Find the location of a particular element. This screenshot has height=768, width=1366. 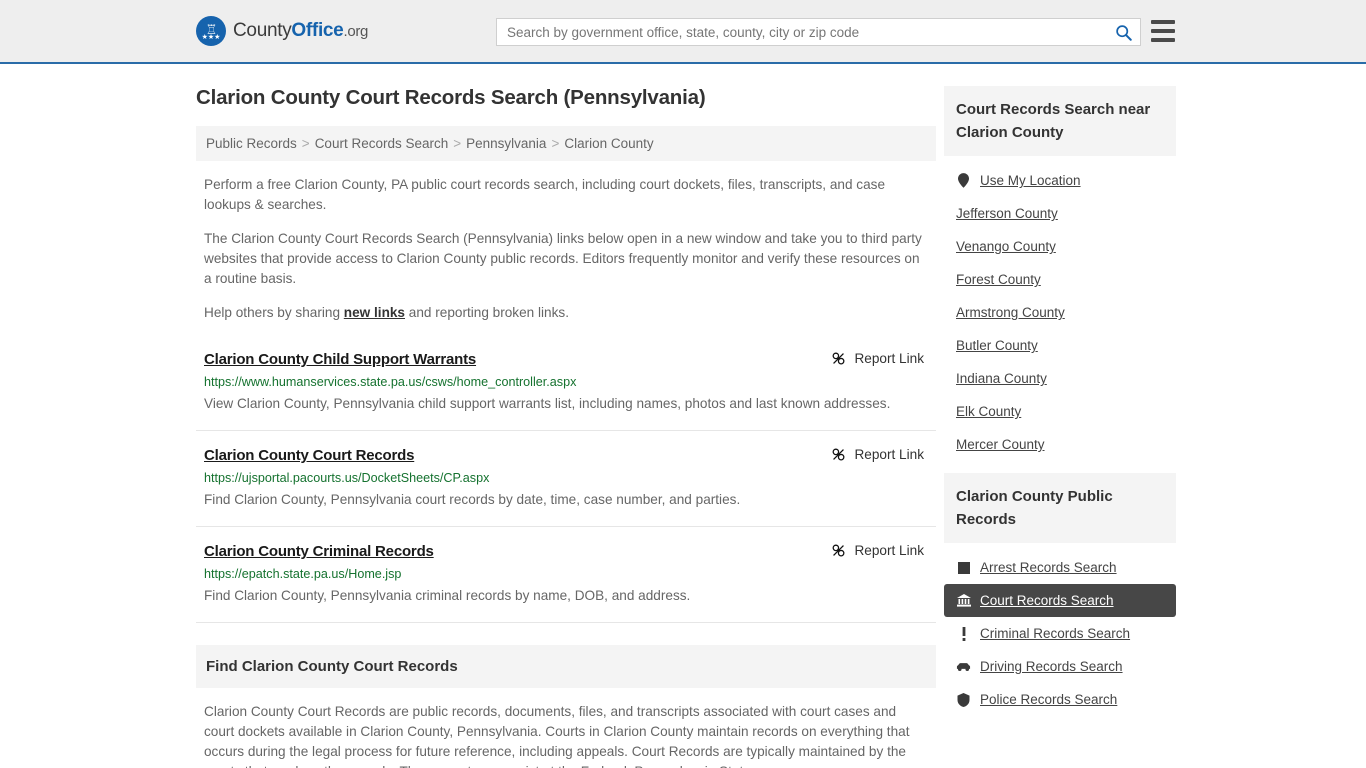

county-label: Armstrong County is located at coordinates (1010, 312).